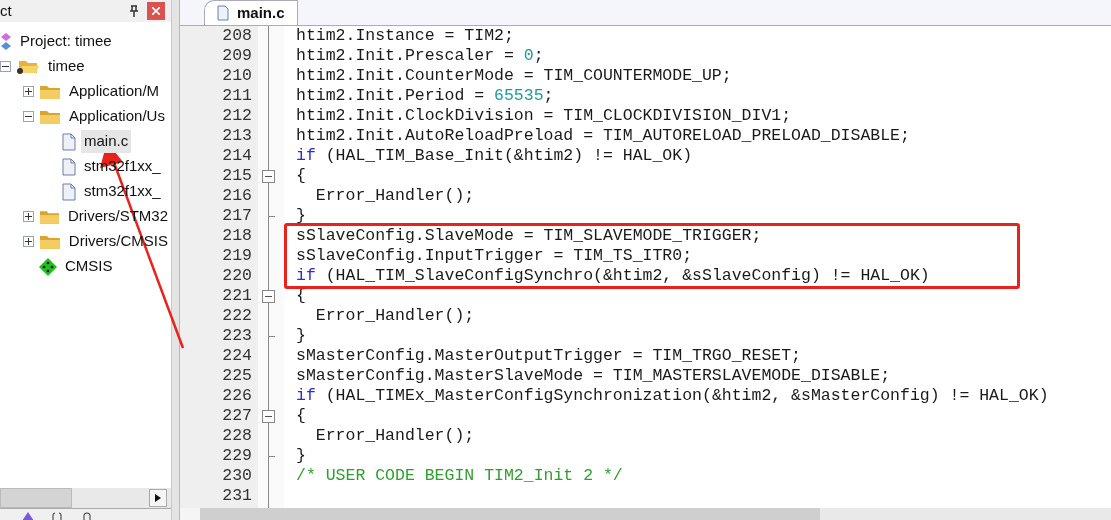 The width and height of the screenshot is (1111, 520). Describe the element at coordinates (237, 436) in the screenshot. I see `line-number: 228` at that location.